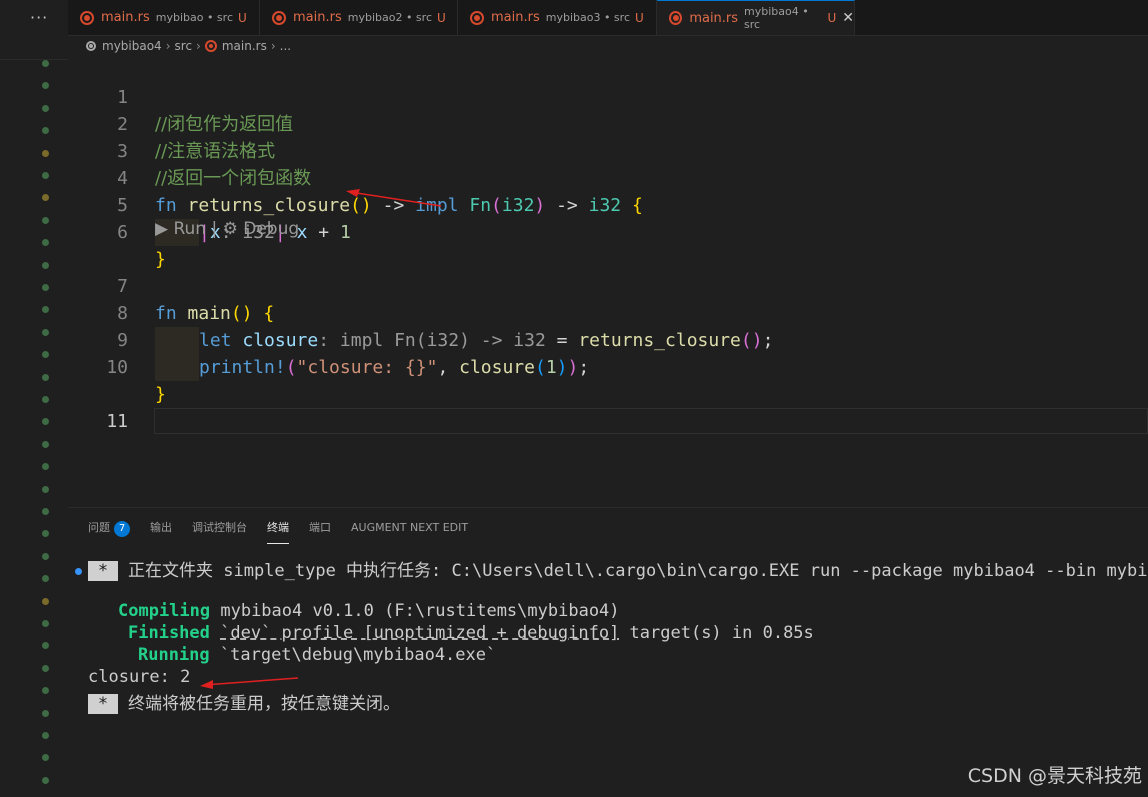 This screenshot has height=797, width=1148. What do you see at coordinates (321, 439) in the screenshot?
I see `annotation-arrows` at bounding box center [321, 439].